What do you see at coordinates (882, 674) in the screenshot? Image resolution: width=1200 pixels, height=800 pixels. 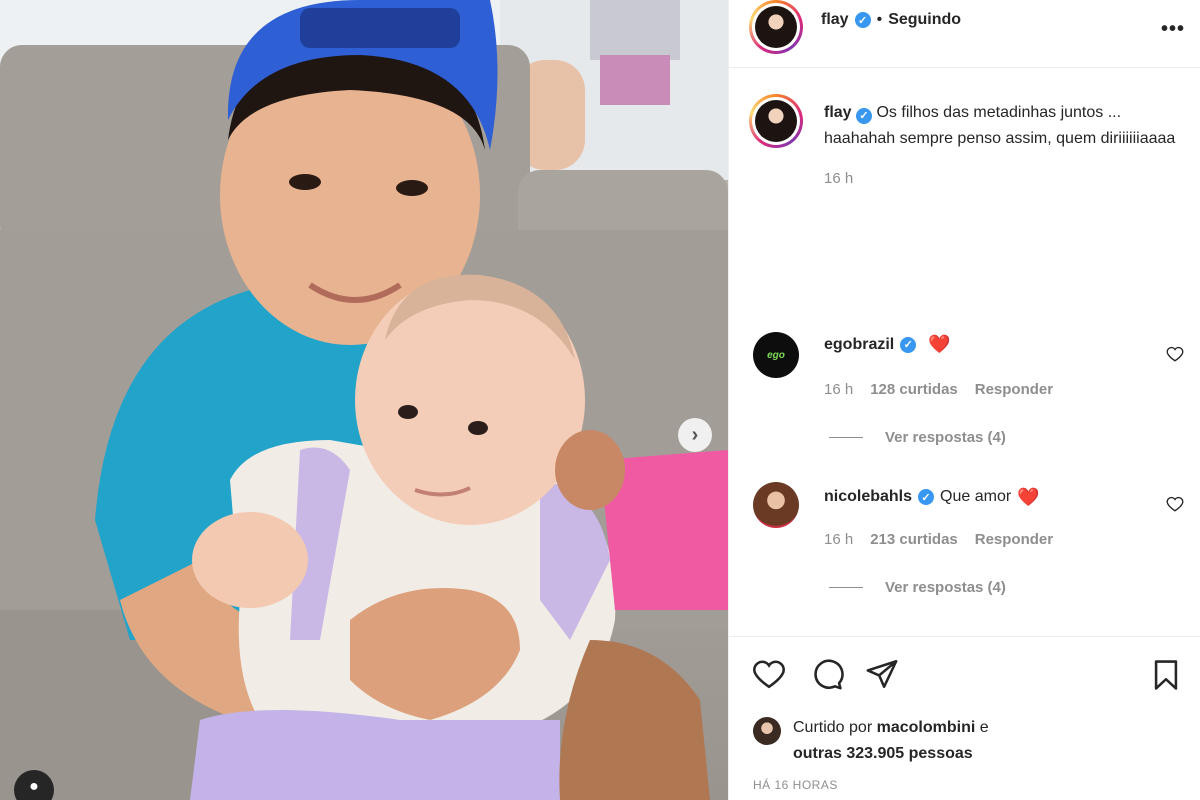 I see `paper-plane-icon` at bounding box center [882, 674].